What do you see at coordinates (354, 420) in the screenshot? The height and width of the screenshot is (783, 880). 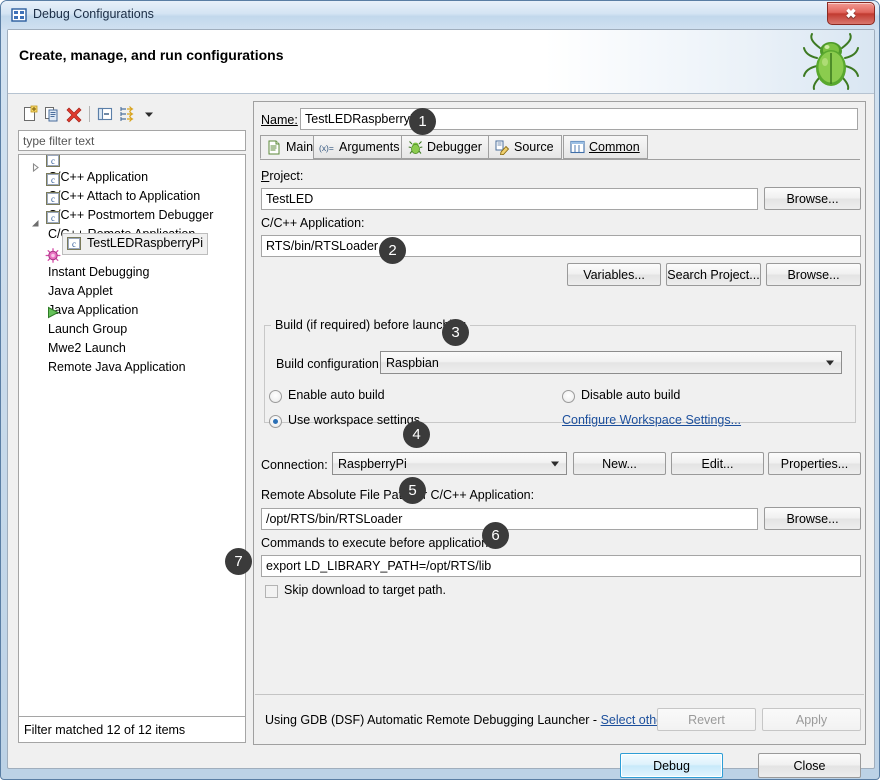 I see `radio-use-workspace-settings-label: Use workspace settings` at bounding box center [354, 420].